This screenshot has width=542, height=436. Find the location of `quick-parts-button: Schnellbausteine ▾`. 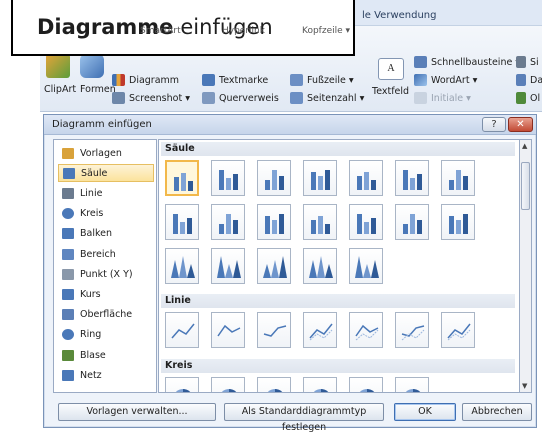

quick-parts-button: Schnellbausteine ▾ is located at coordinates (467, 62).